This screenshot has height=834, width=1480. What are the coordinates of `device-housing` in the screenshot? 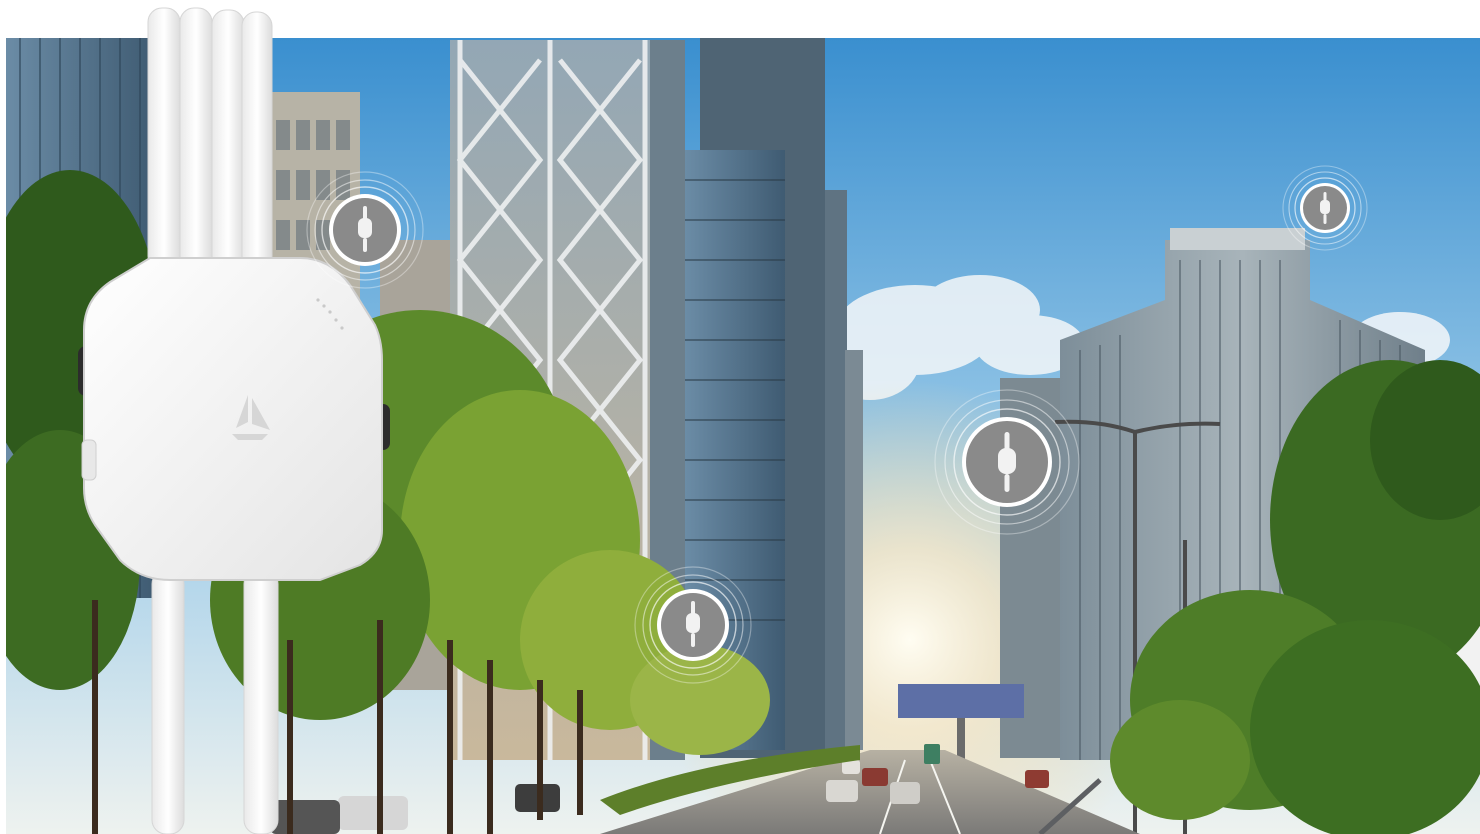 It's located at (233, 419).